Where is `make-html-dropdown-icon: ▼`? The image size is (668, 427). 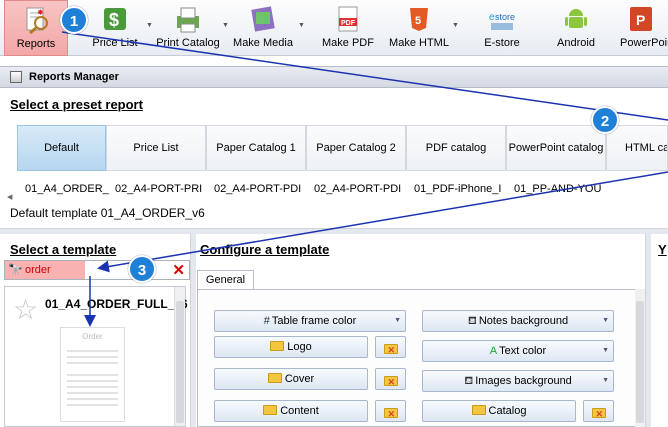 make-html-dropdown-icon: ▼ is located at coordinates (455, 25).